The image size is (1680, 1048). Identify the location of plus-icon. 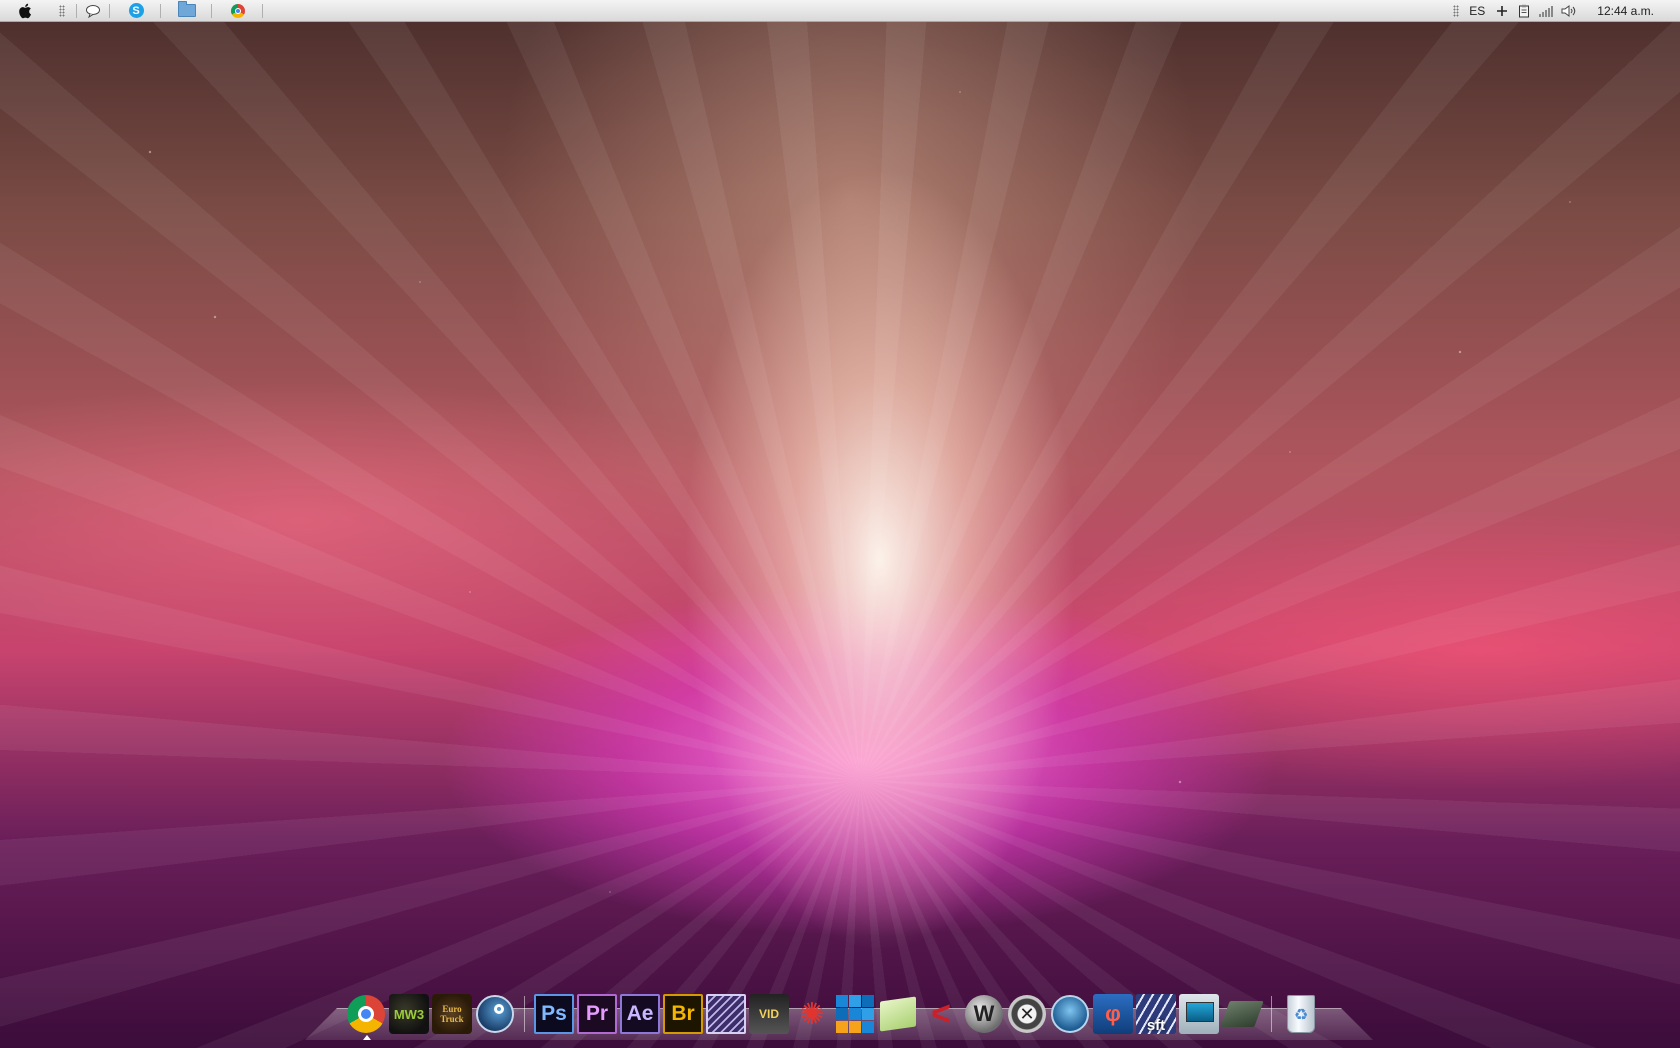
(1502, 11).